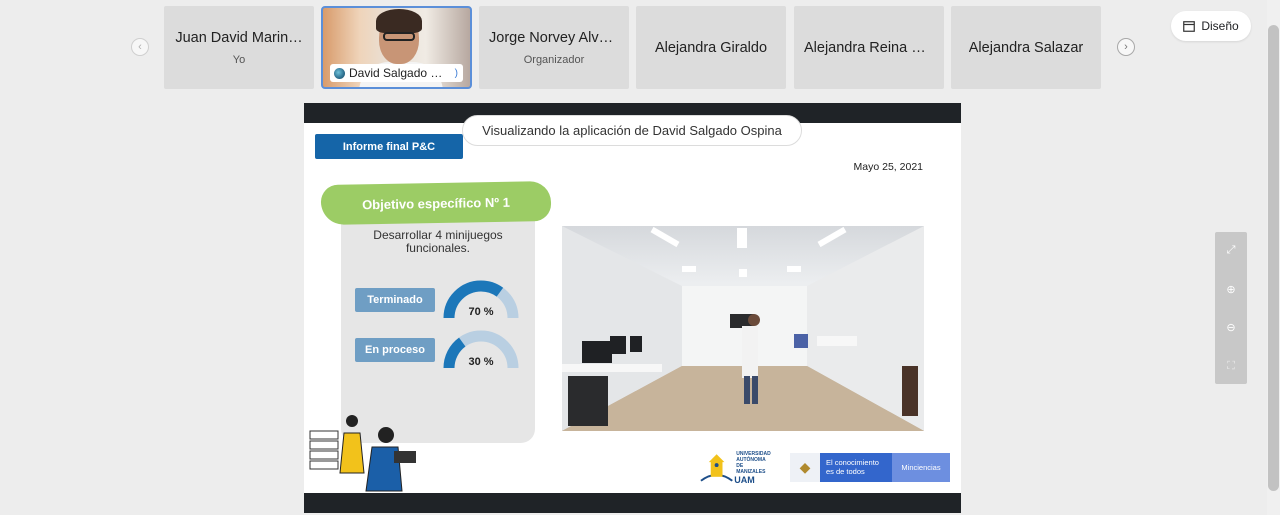 The height and width of the screenshot is (515, 1280). What do you see at coordinates (456, 73) in the screenshot?
I see `audio-indicator-icon: )` at bounding box center [456, 73].